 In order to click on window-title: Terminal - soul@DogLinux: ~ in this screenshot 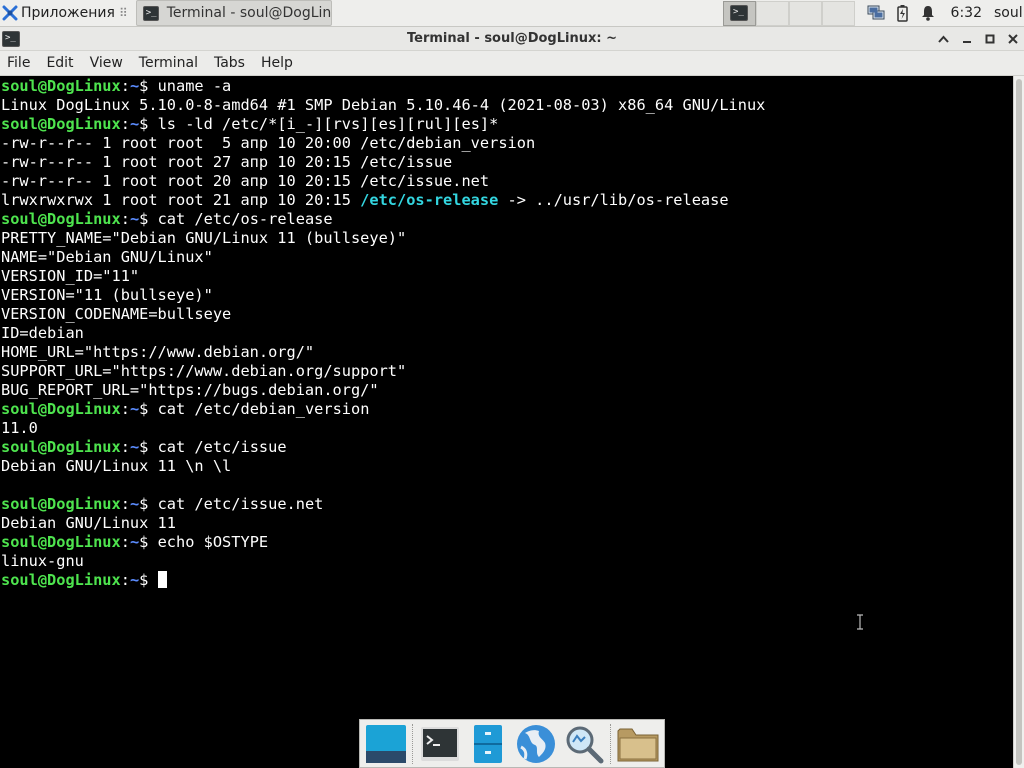, I will do `click(512, 38)`.